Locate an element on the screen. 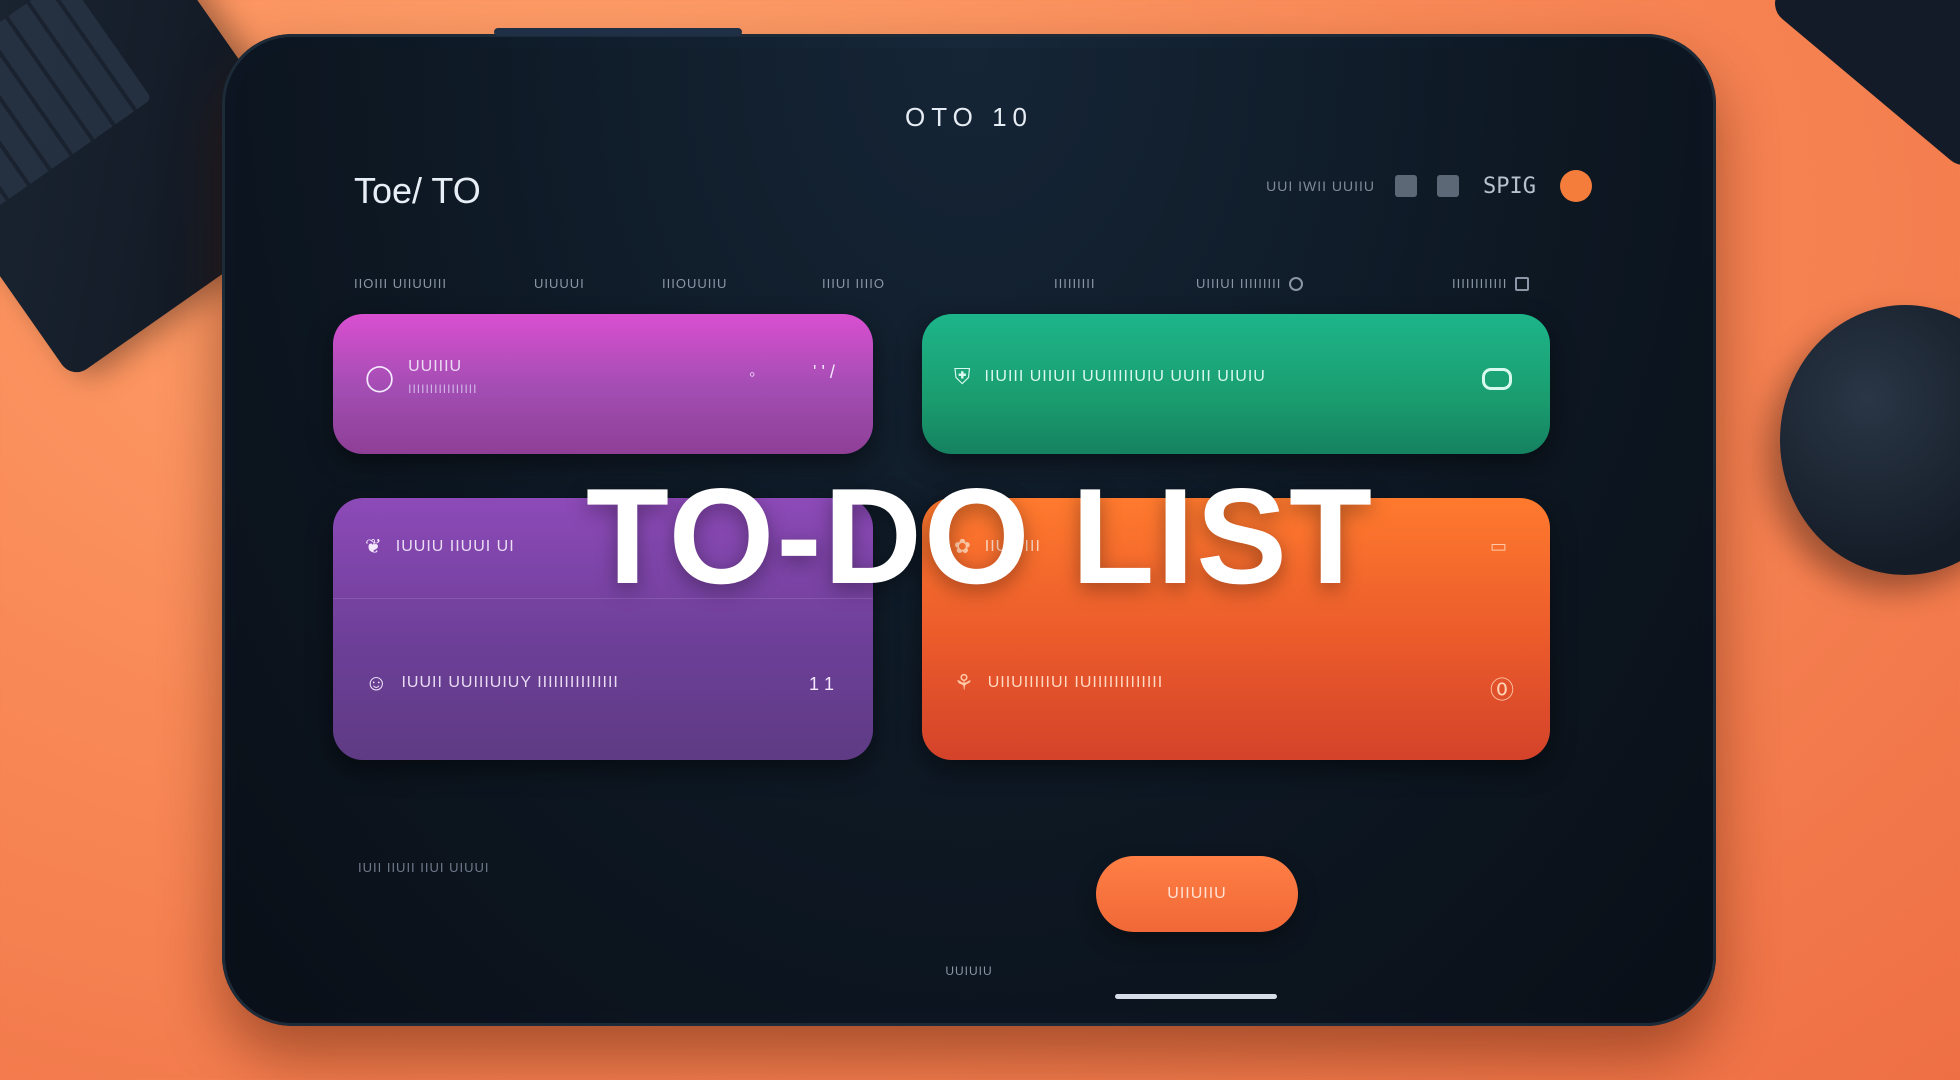 The width and height of the screenshot is (1960, 1080). task-row: ◯ UUIIIU IIIIIIIIIIIIIIII is located at coordinates (421, 377).